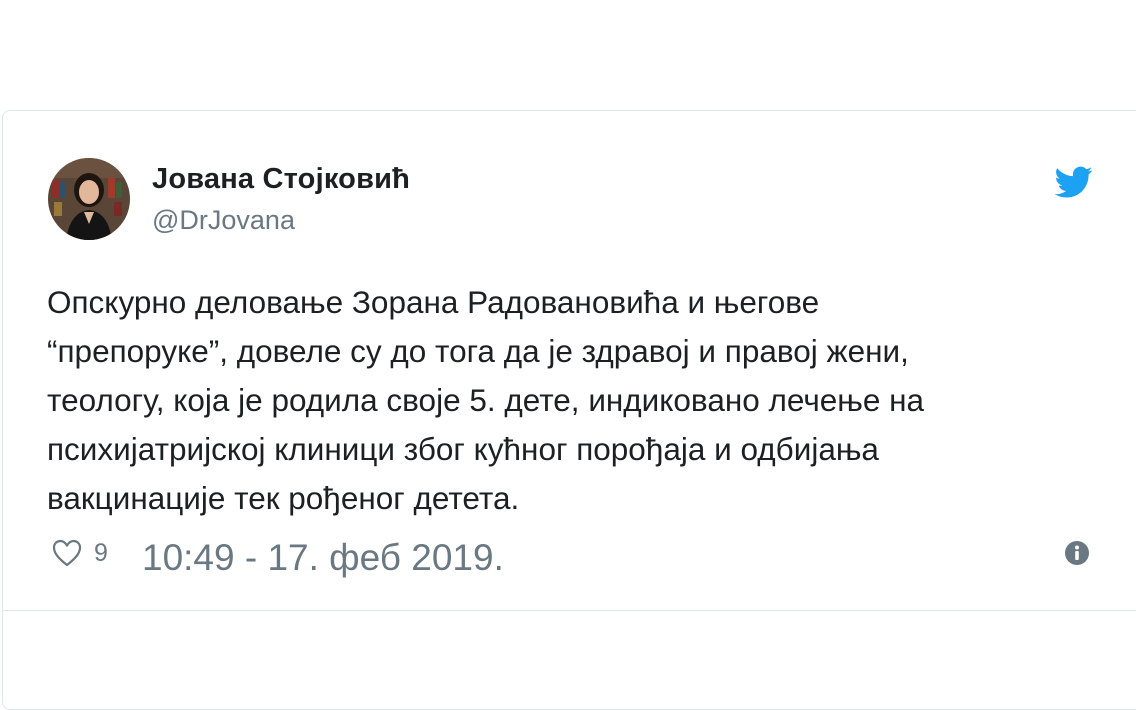 Image resolution: width=1136 pixels, height=710 pixels. I want to click on author-name: Јована Стојковић, so click(281, 179).